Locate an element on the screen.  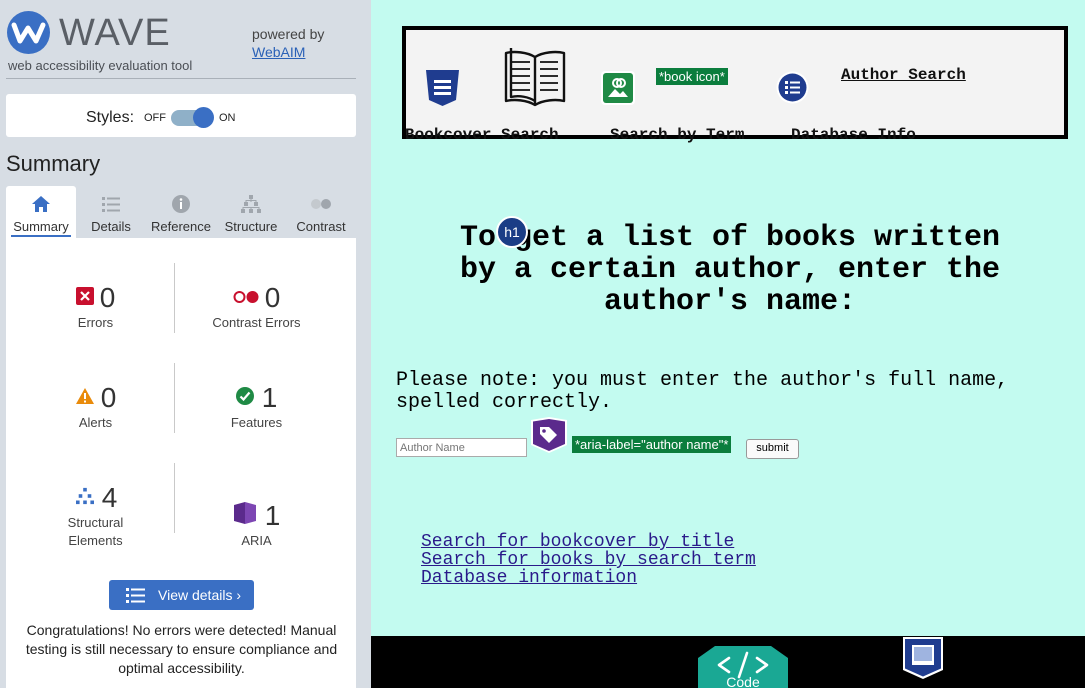
powered-by-label: powered by is located at coordinates (288, 34).